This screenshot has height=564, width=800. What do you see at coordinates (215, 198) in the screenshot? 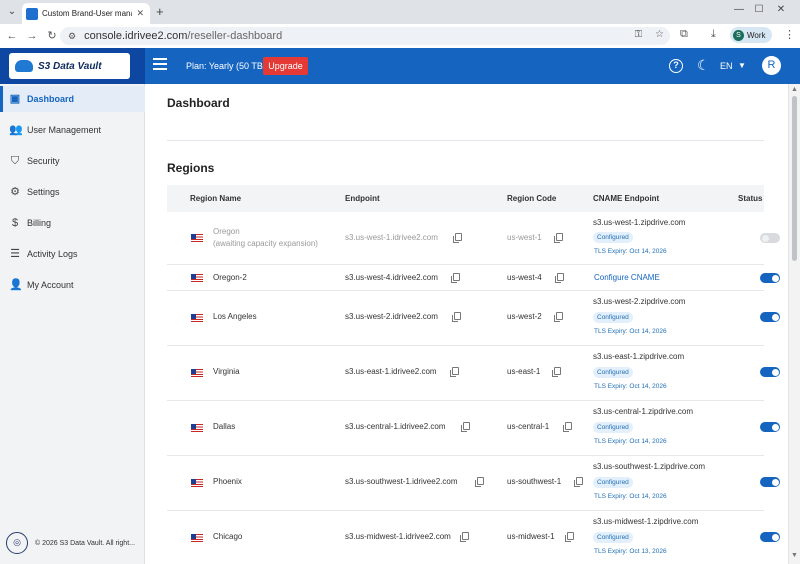
I see `column-header: Region Name` at bounding box center [215, 198].